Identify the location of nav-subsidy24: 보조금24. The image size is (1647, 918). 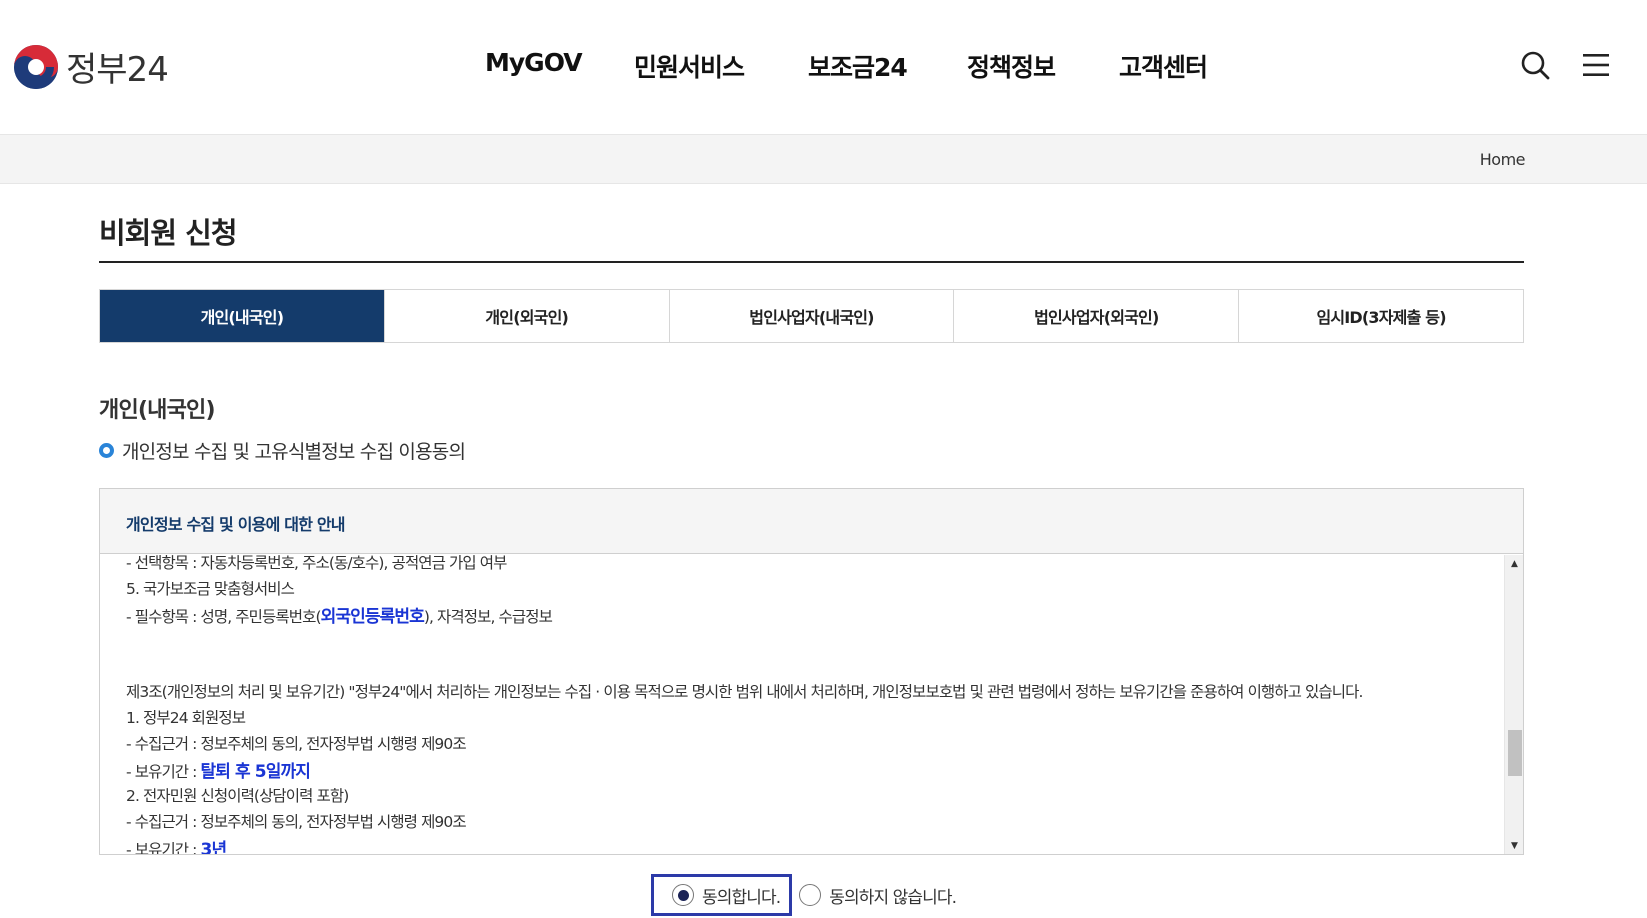
(858, 66).